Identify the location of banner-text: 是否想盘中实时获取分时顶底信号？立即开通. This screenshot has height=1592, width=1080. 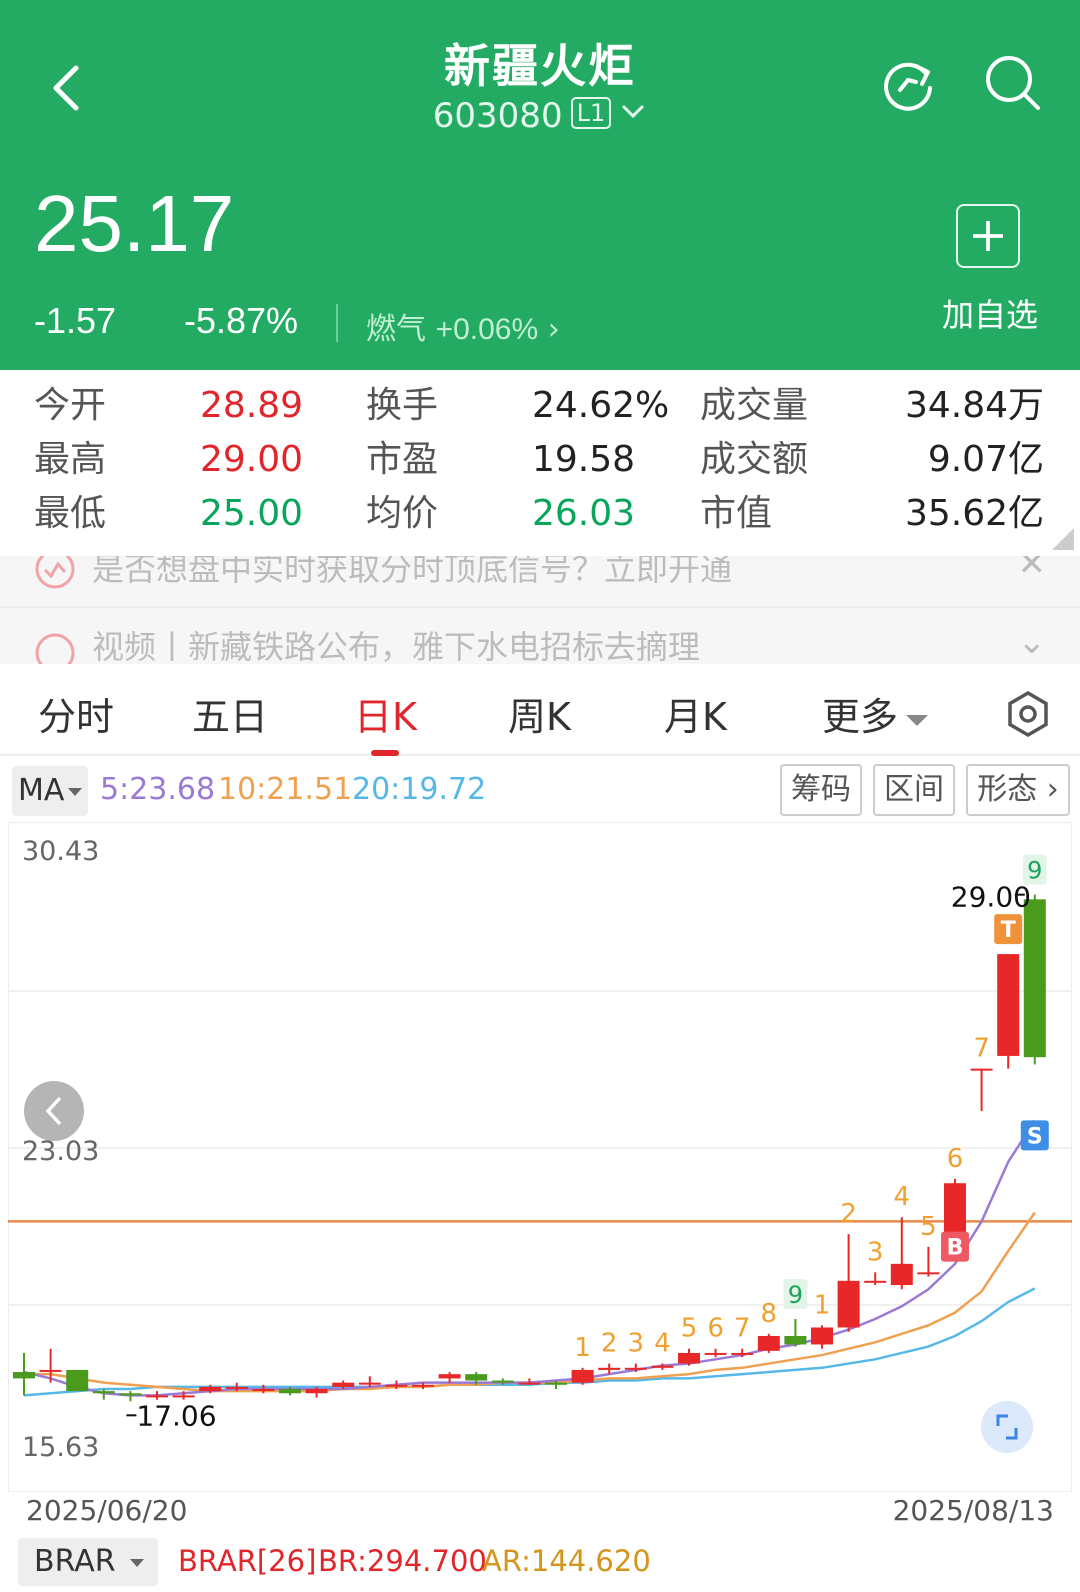
(412, 572).